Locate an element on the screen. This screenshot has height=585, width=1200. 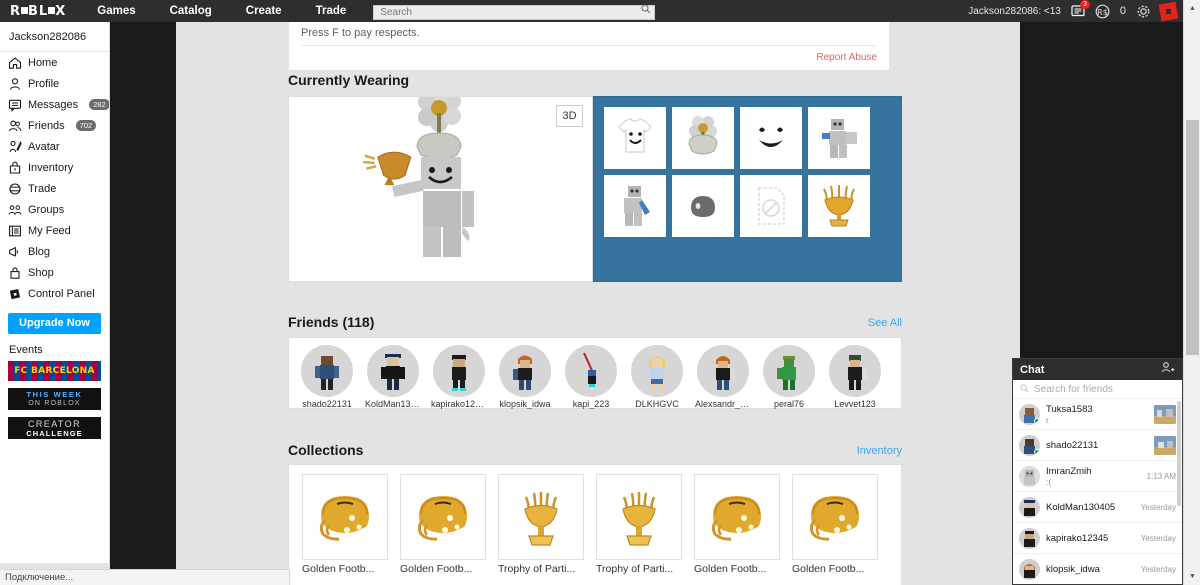
friend-card: klopsik_idwa is located at coordinates (525, 377).